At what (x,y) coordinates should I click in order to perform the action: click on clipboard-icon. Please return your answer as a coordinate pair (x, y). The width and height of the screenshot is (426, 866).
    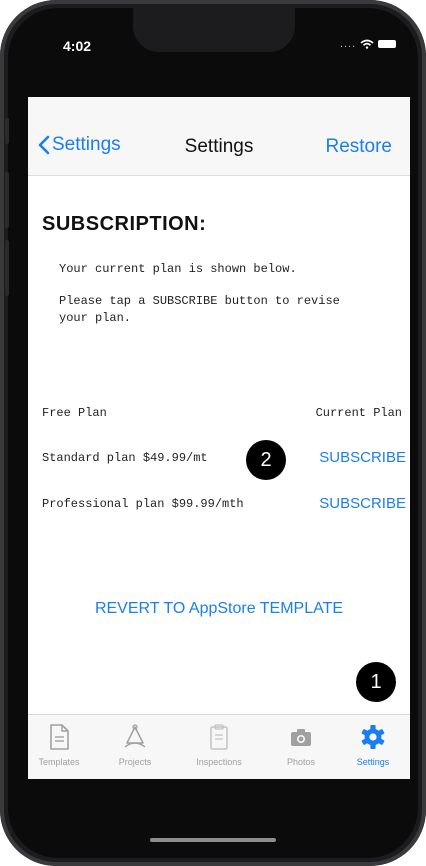
    Looking at the image, I should click on (219, 737).